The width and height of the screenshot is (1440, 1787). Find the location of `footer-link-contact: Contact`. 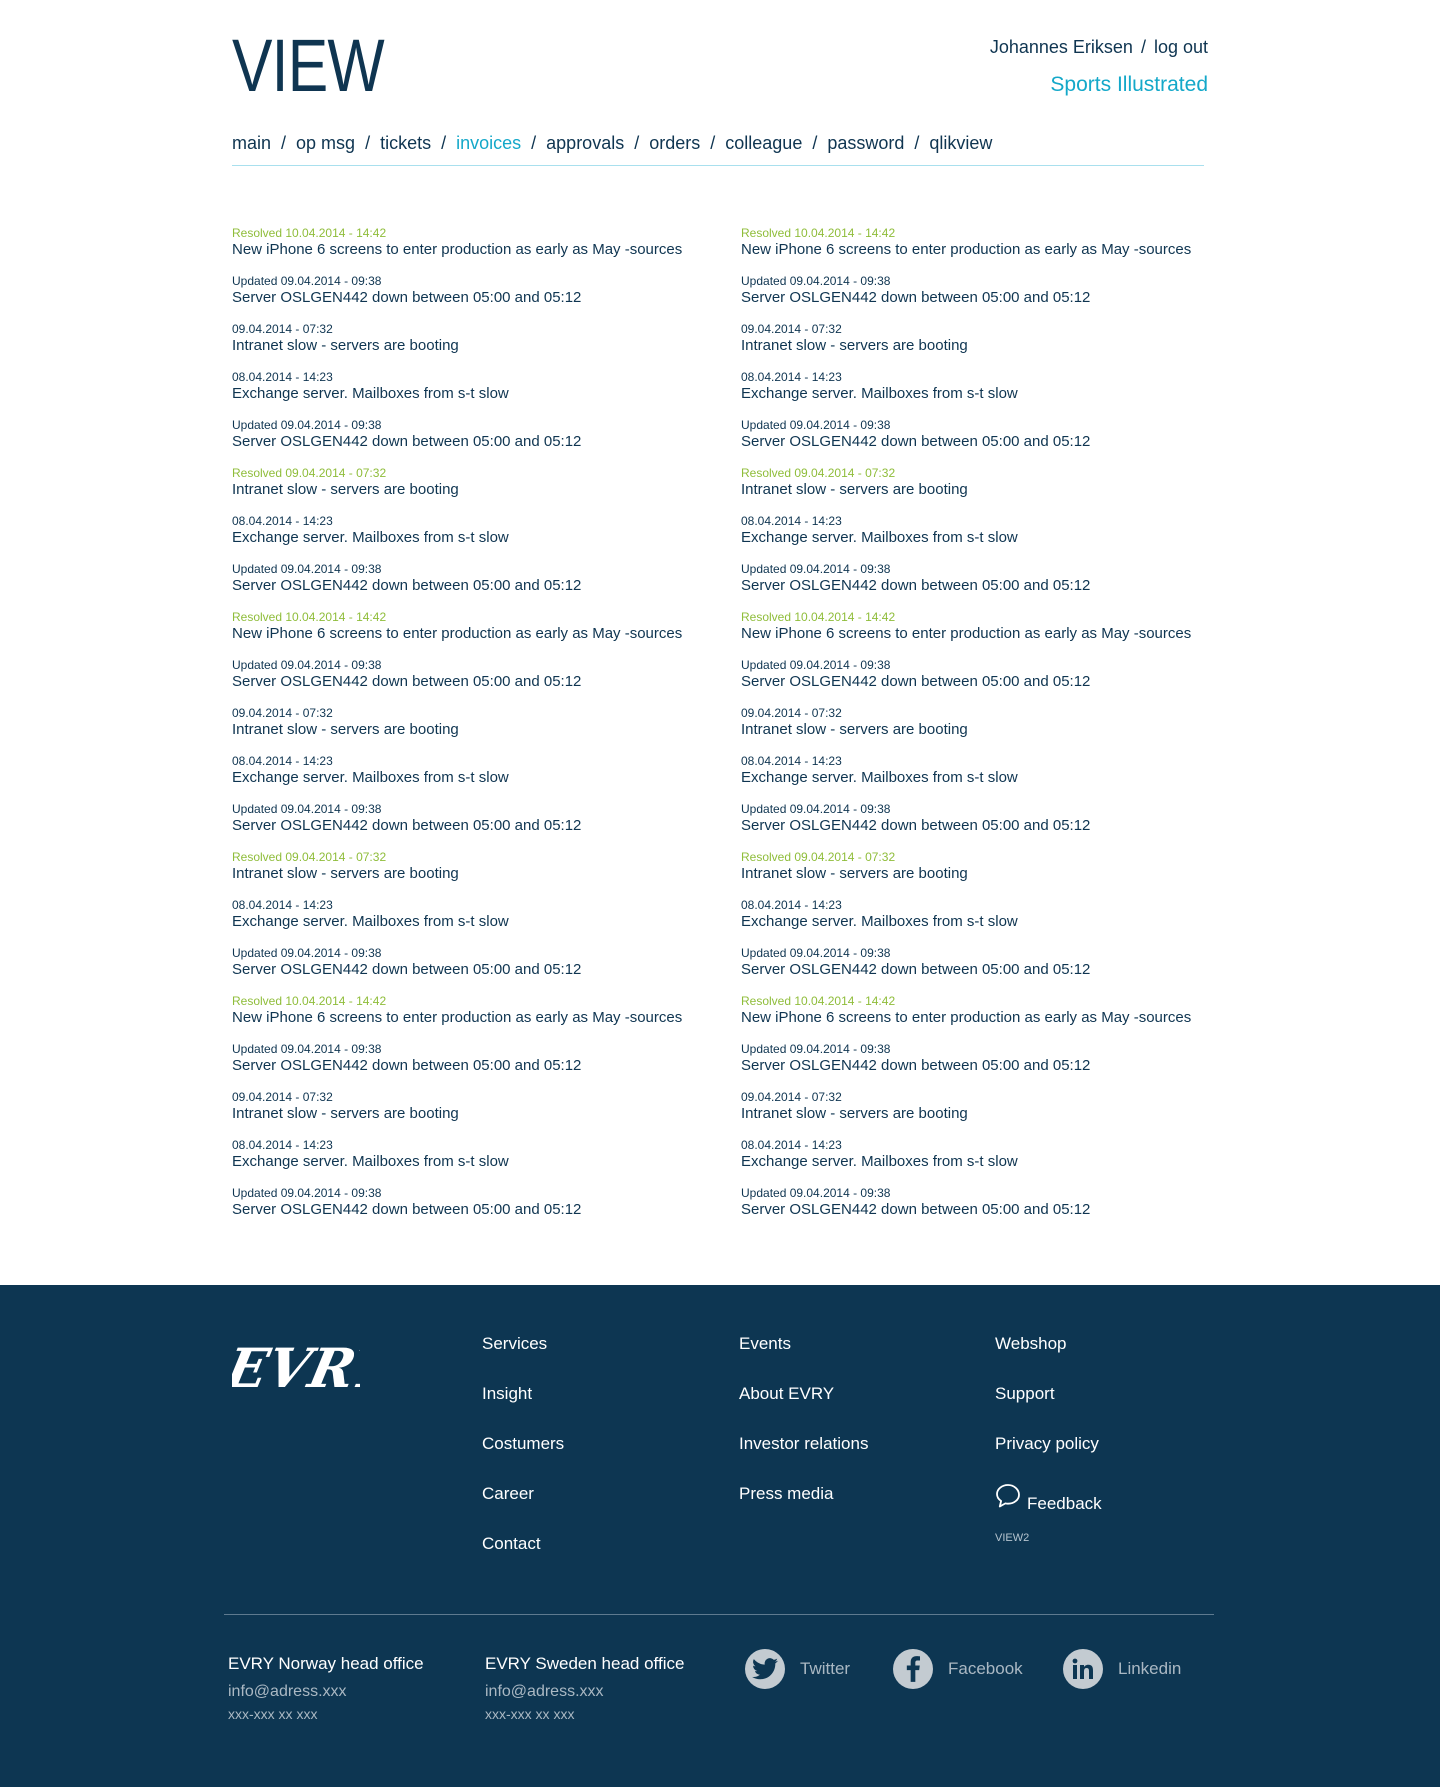

footer-link-contact: Contact is located at coordinates (523, 1558).